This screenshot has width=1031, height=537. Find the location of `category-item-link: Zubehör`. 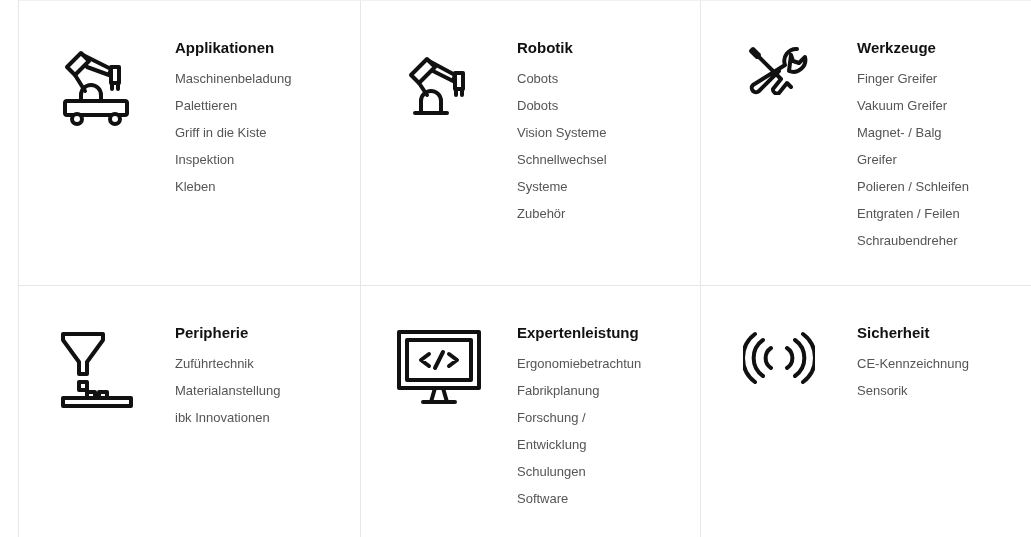

category-item-link: Zubehör is located at coordinates (541, 213).